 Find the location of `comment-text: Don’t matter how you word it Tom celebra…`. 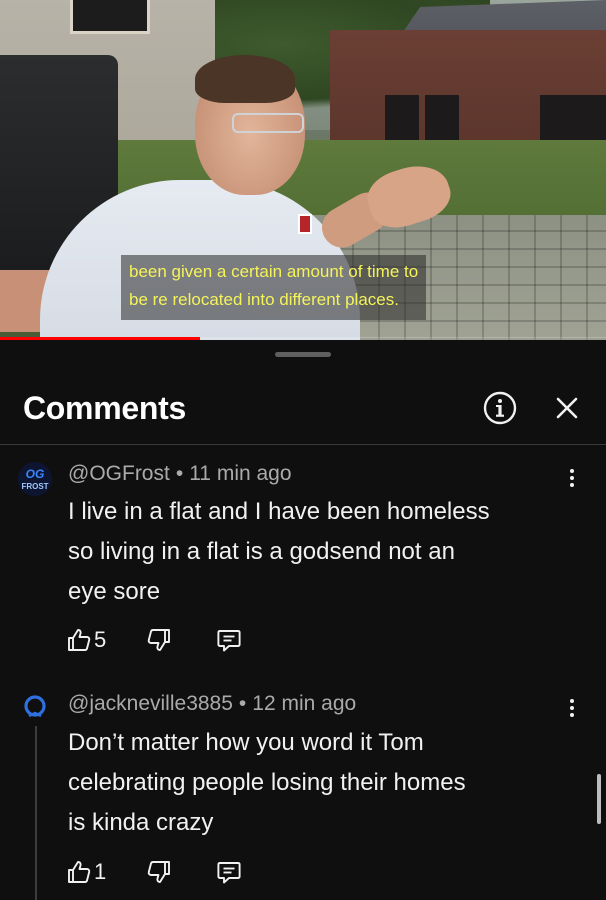

comment-text: Don’t matter how you word it Tom celebra… is located at coordinates (320, 783).